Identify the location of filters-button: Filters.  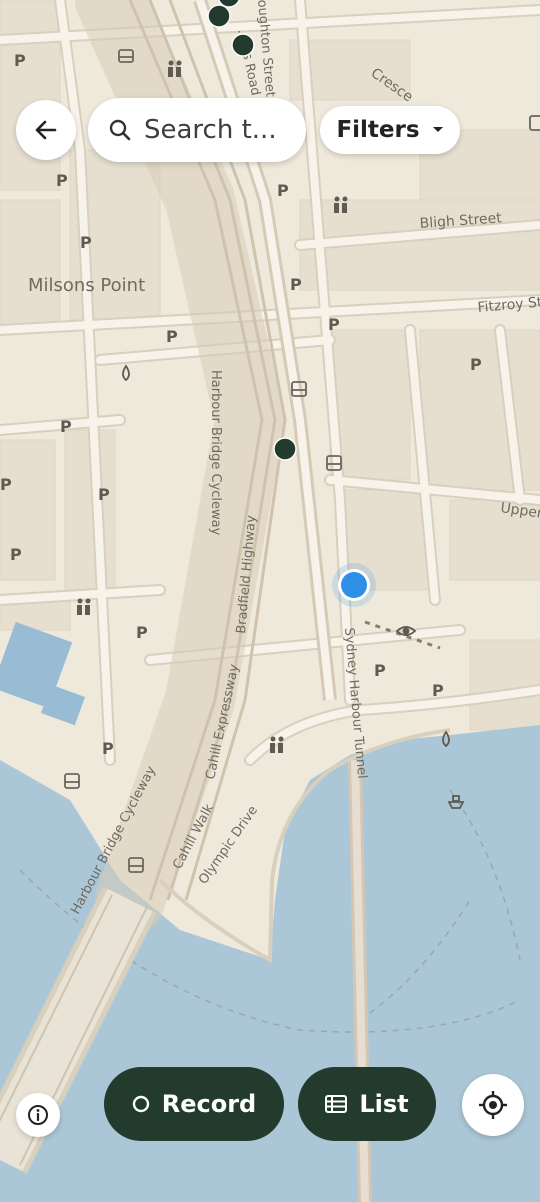
(390, 130).